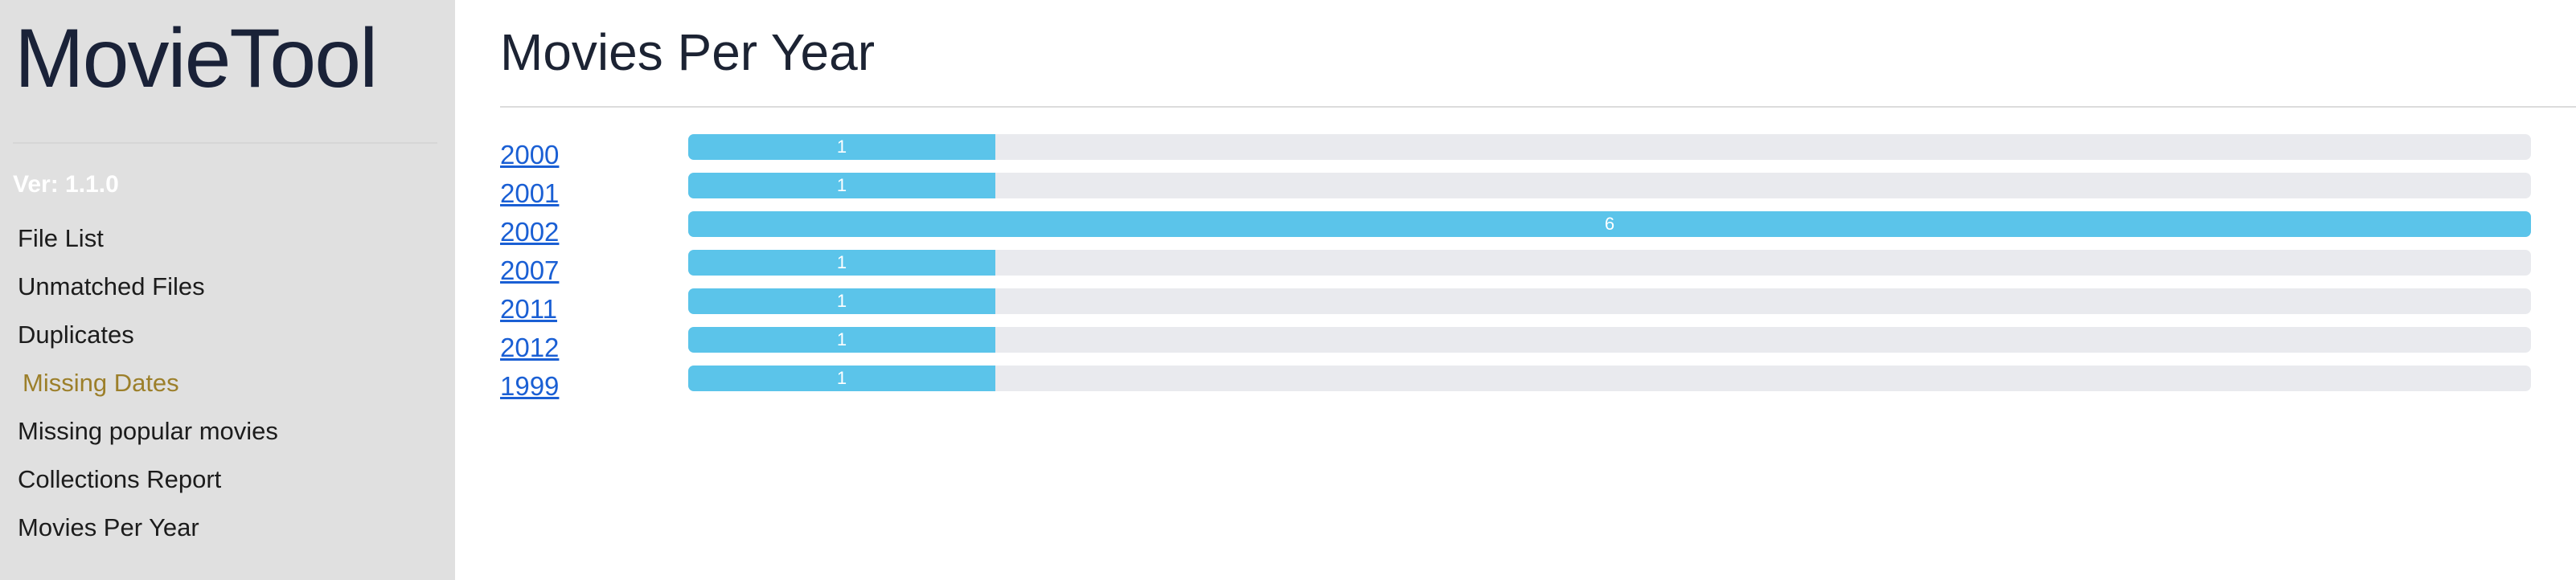 The width and height of the screenshot is (2576, 580). Describe the element at coordinates (688, 52) in the screenshot. I see `page-title: Movies Per Year` at that location.